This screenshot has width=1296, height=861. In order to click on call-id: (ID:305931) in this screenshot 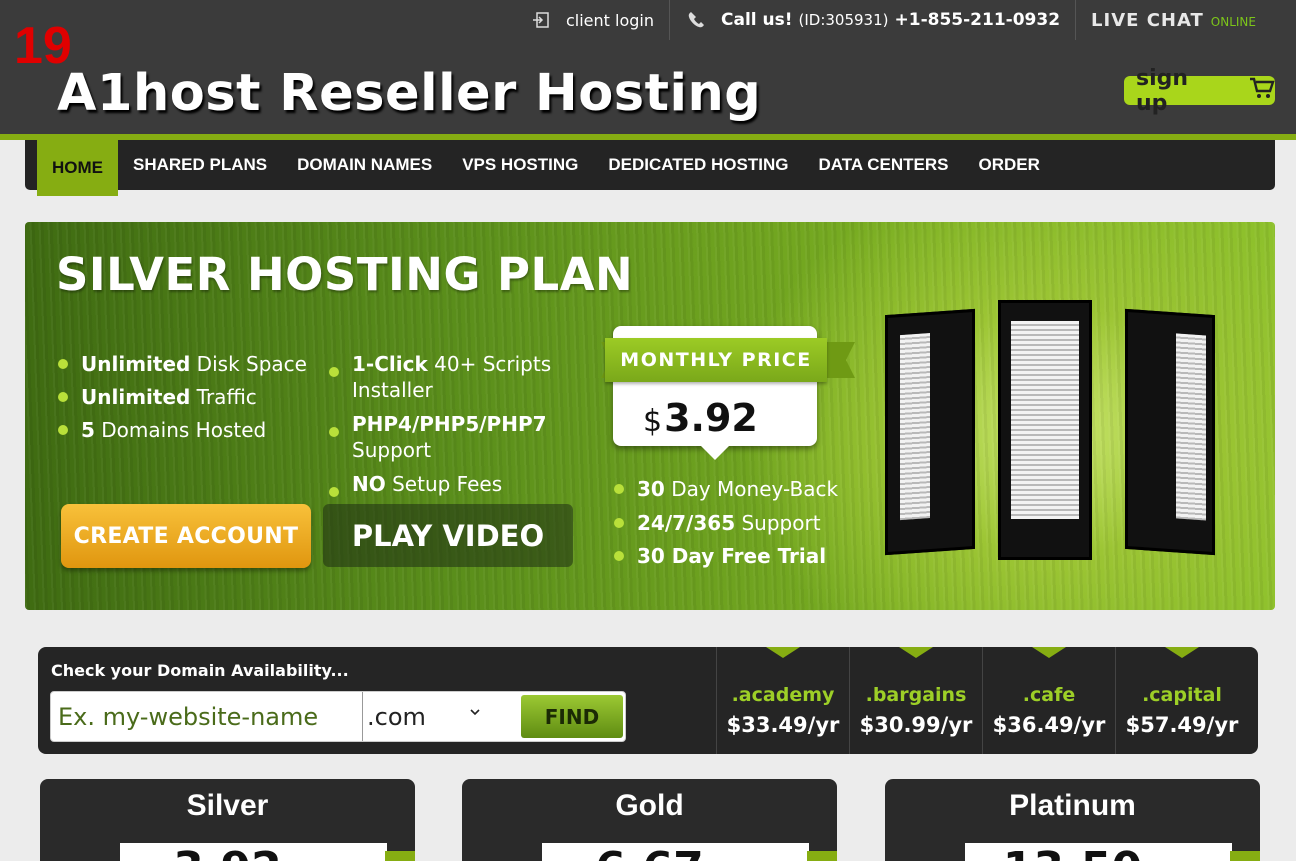, I will do `click(843, 20)`.